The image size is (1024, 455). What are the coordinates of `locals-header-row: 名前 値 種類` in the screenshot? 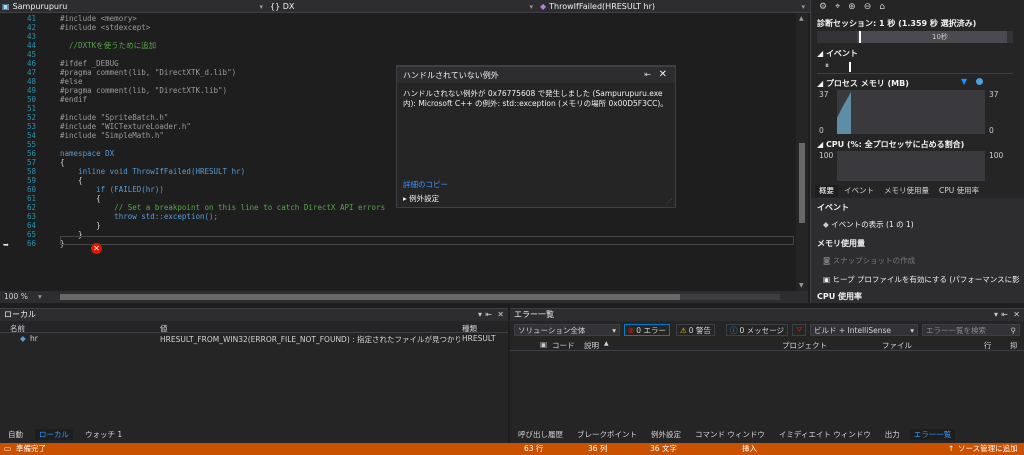 It's located at (254, 327).